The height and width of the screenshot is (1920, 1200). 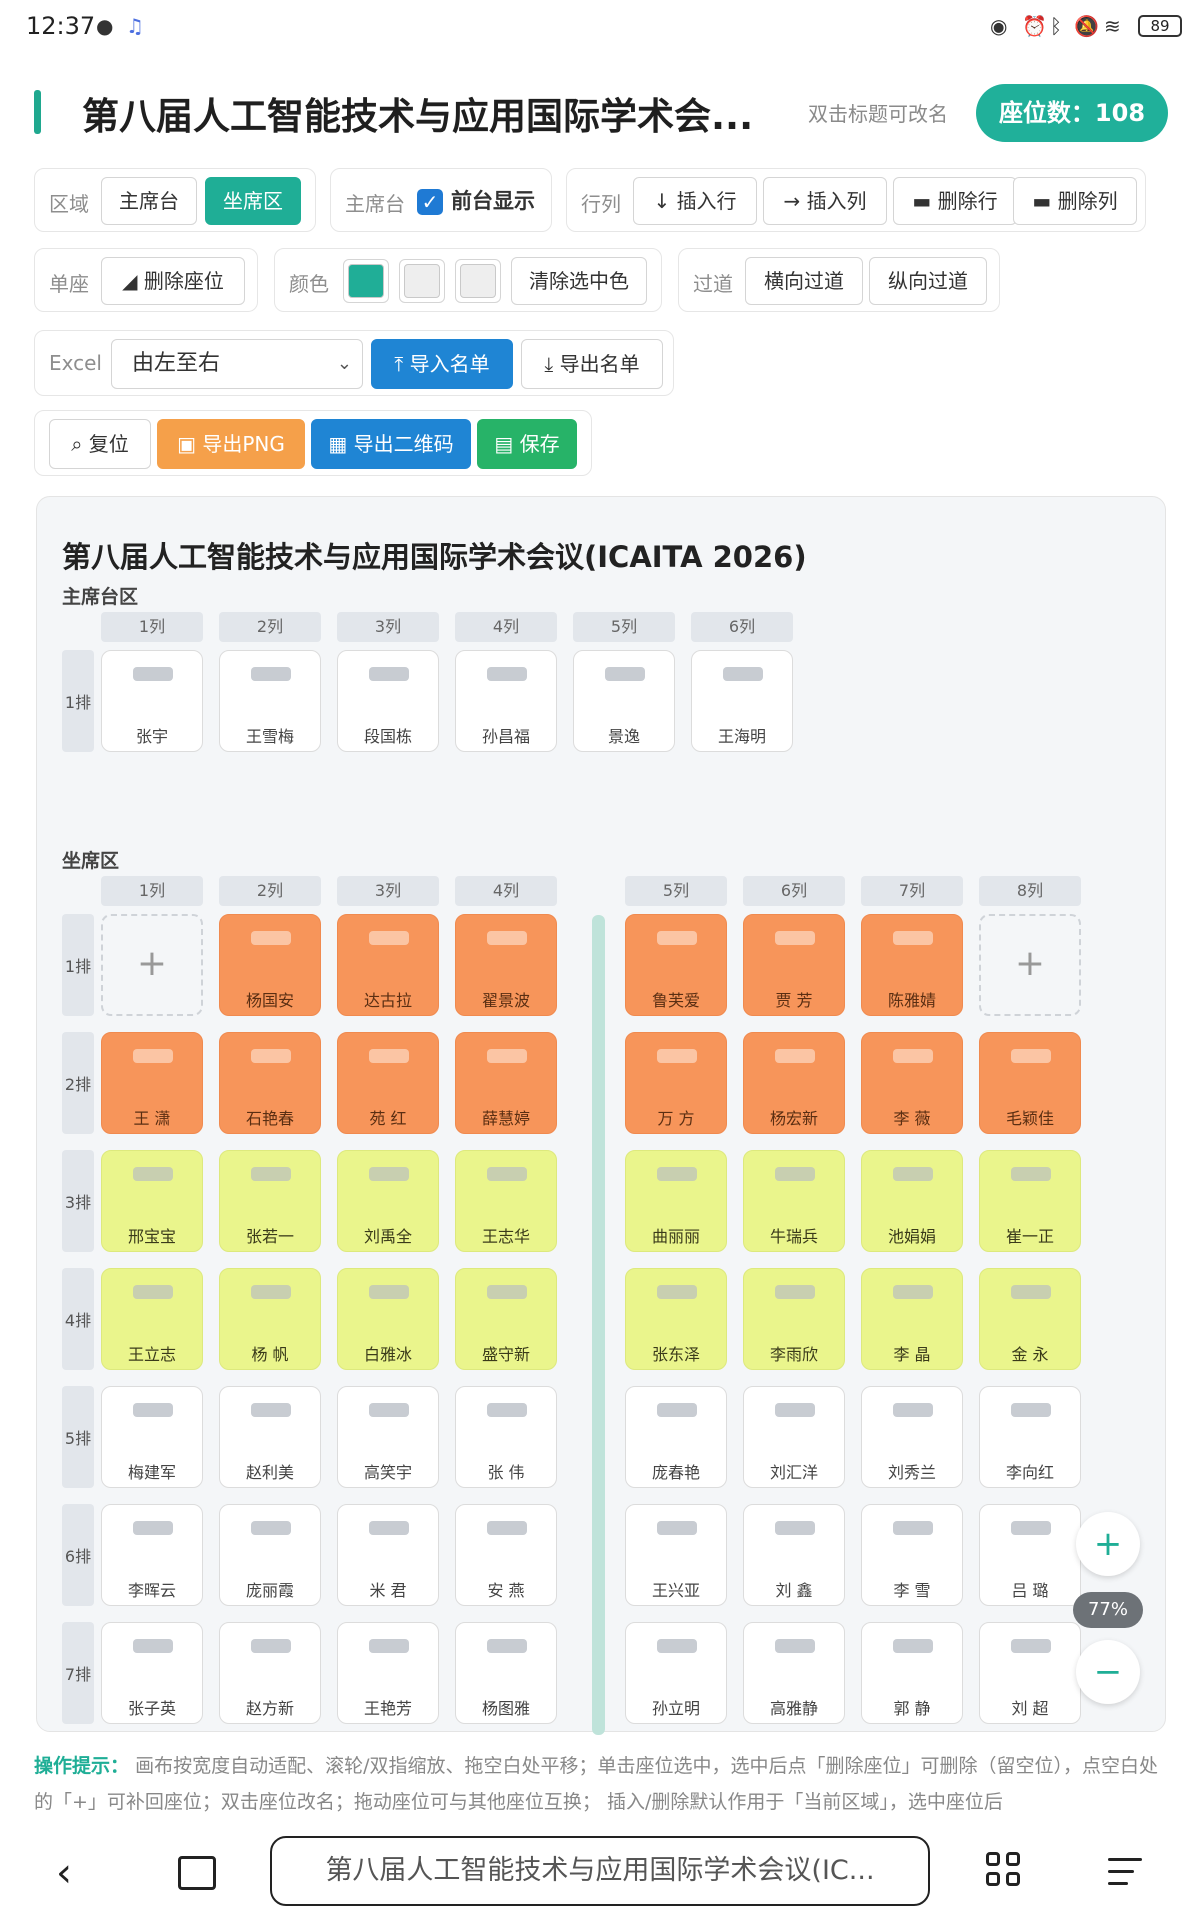 I want to click on seat: 苑 红, so click(x=388, y=1083).